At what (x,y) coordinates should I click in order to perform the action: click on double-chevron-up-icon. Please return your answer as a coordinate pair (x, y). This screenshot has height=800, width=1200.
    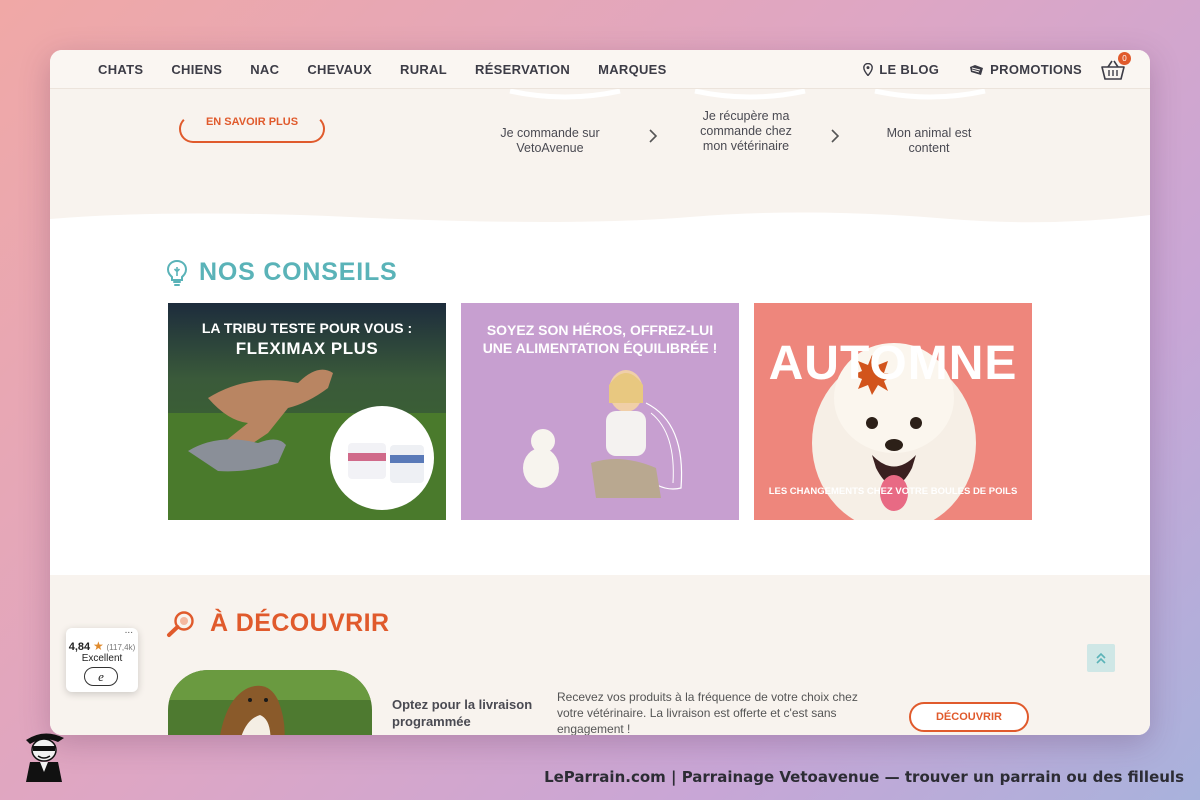
    Looking at the image, I should click on (1101, 658).